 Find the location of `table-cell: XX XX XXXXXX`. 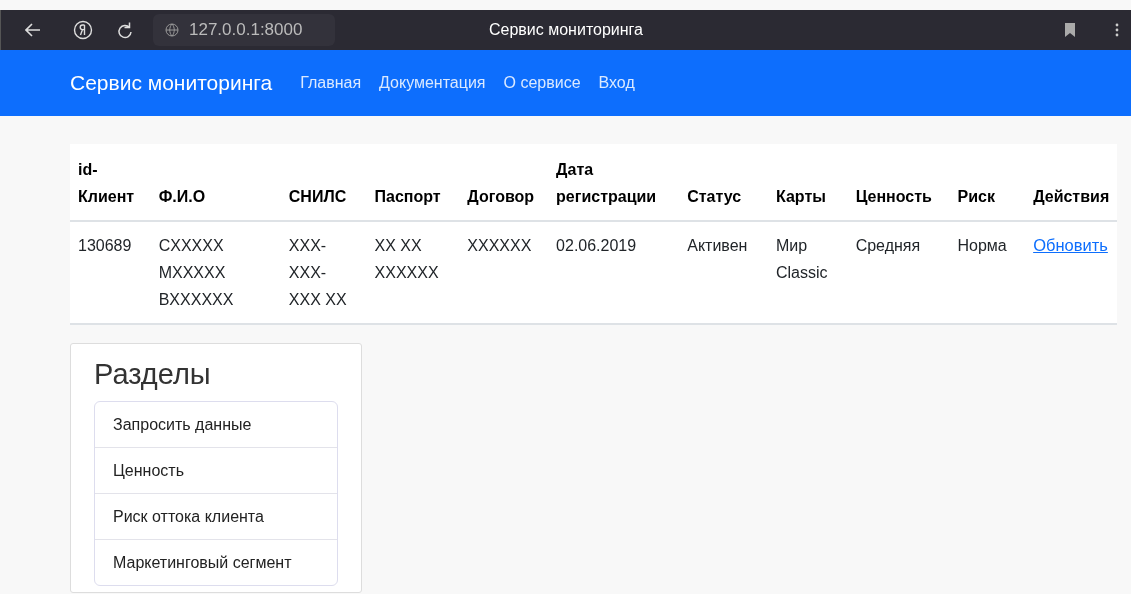

table-cell: XX XX XXXXXX is located at coordinates (413, 272).